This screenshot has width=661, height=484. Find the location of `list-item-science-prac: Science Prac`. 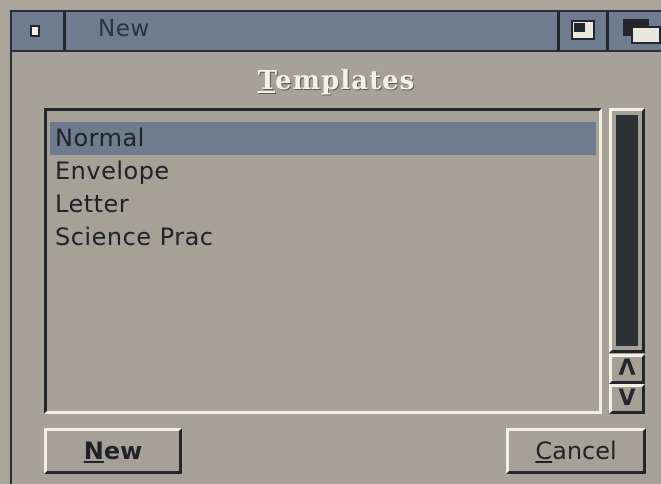

list-item-science-prac: Science Prac is located at coordinates (323, 237).